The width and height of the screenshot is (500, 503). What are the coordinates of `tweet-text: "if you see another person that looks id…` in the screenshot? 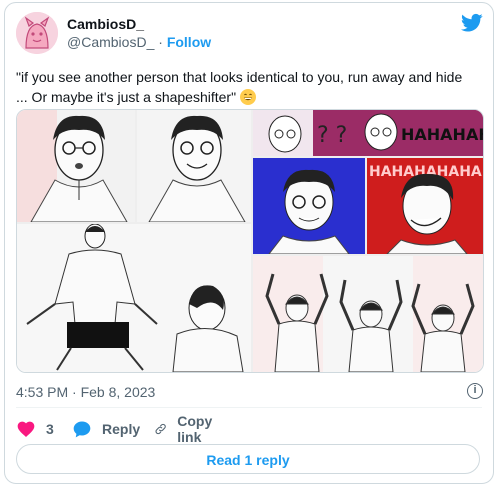 It's located at (246, 87).